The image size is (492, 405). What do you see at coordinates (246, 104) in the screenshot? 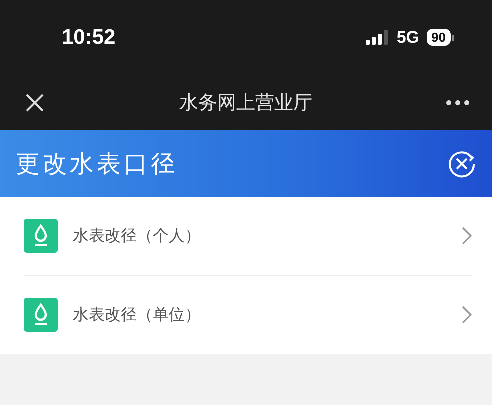
I see `app-title: 水务网上营业厅` at bounding box center [246, 104].